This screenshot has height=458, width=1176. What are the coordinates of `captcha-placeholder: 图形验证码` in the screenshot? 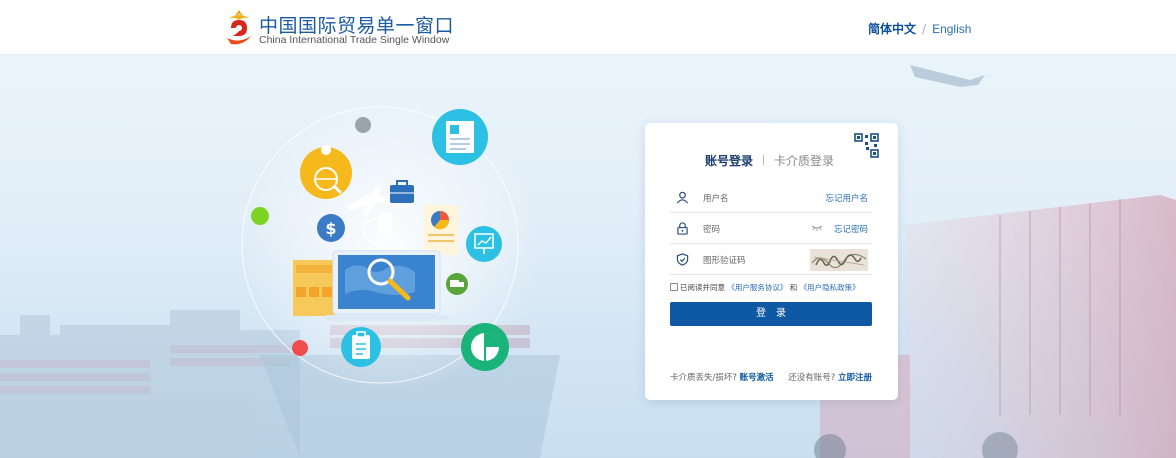 It's located at (724, 261).